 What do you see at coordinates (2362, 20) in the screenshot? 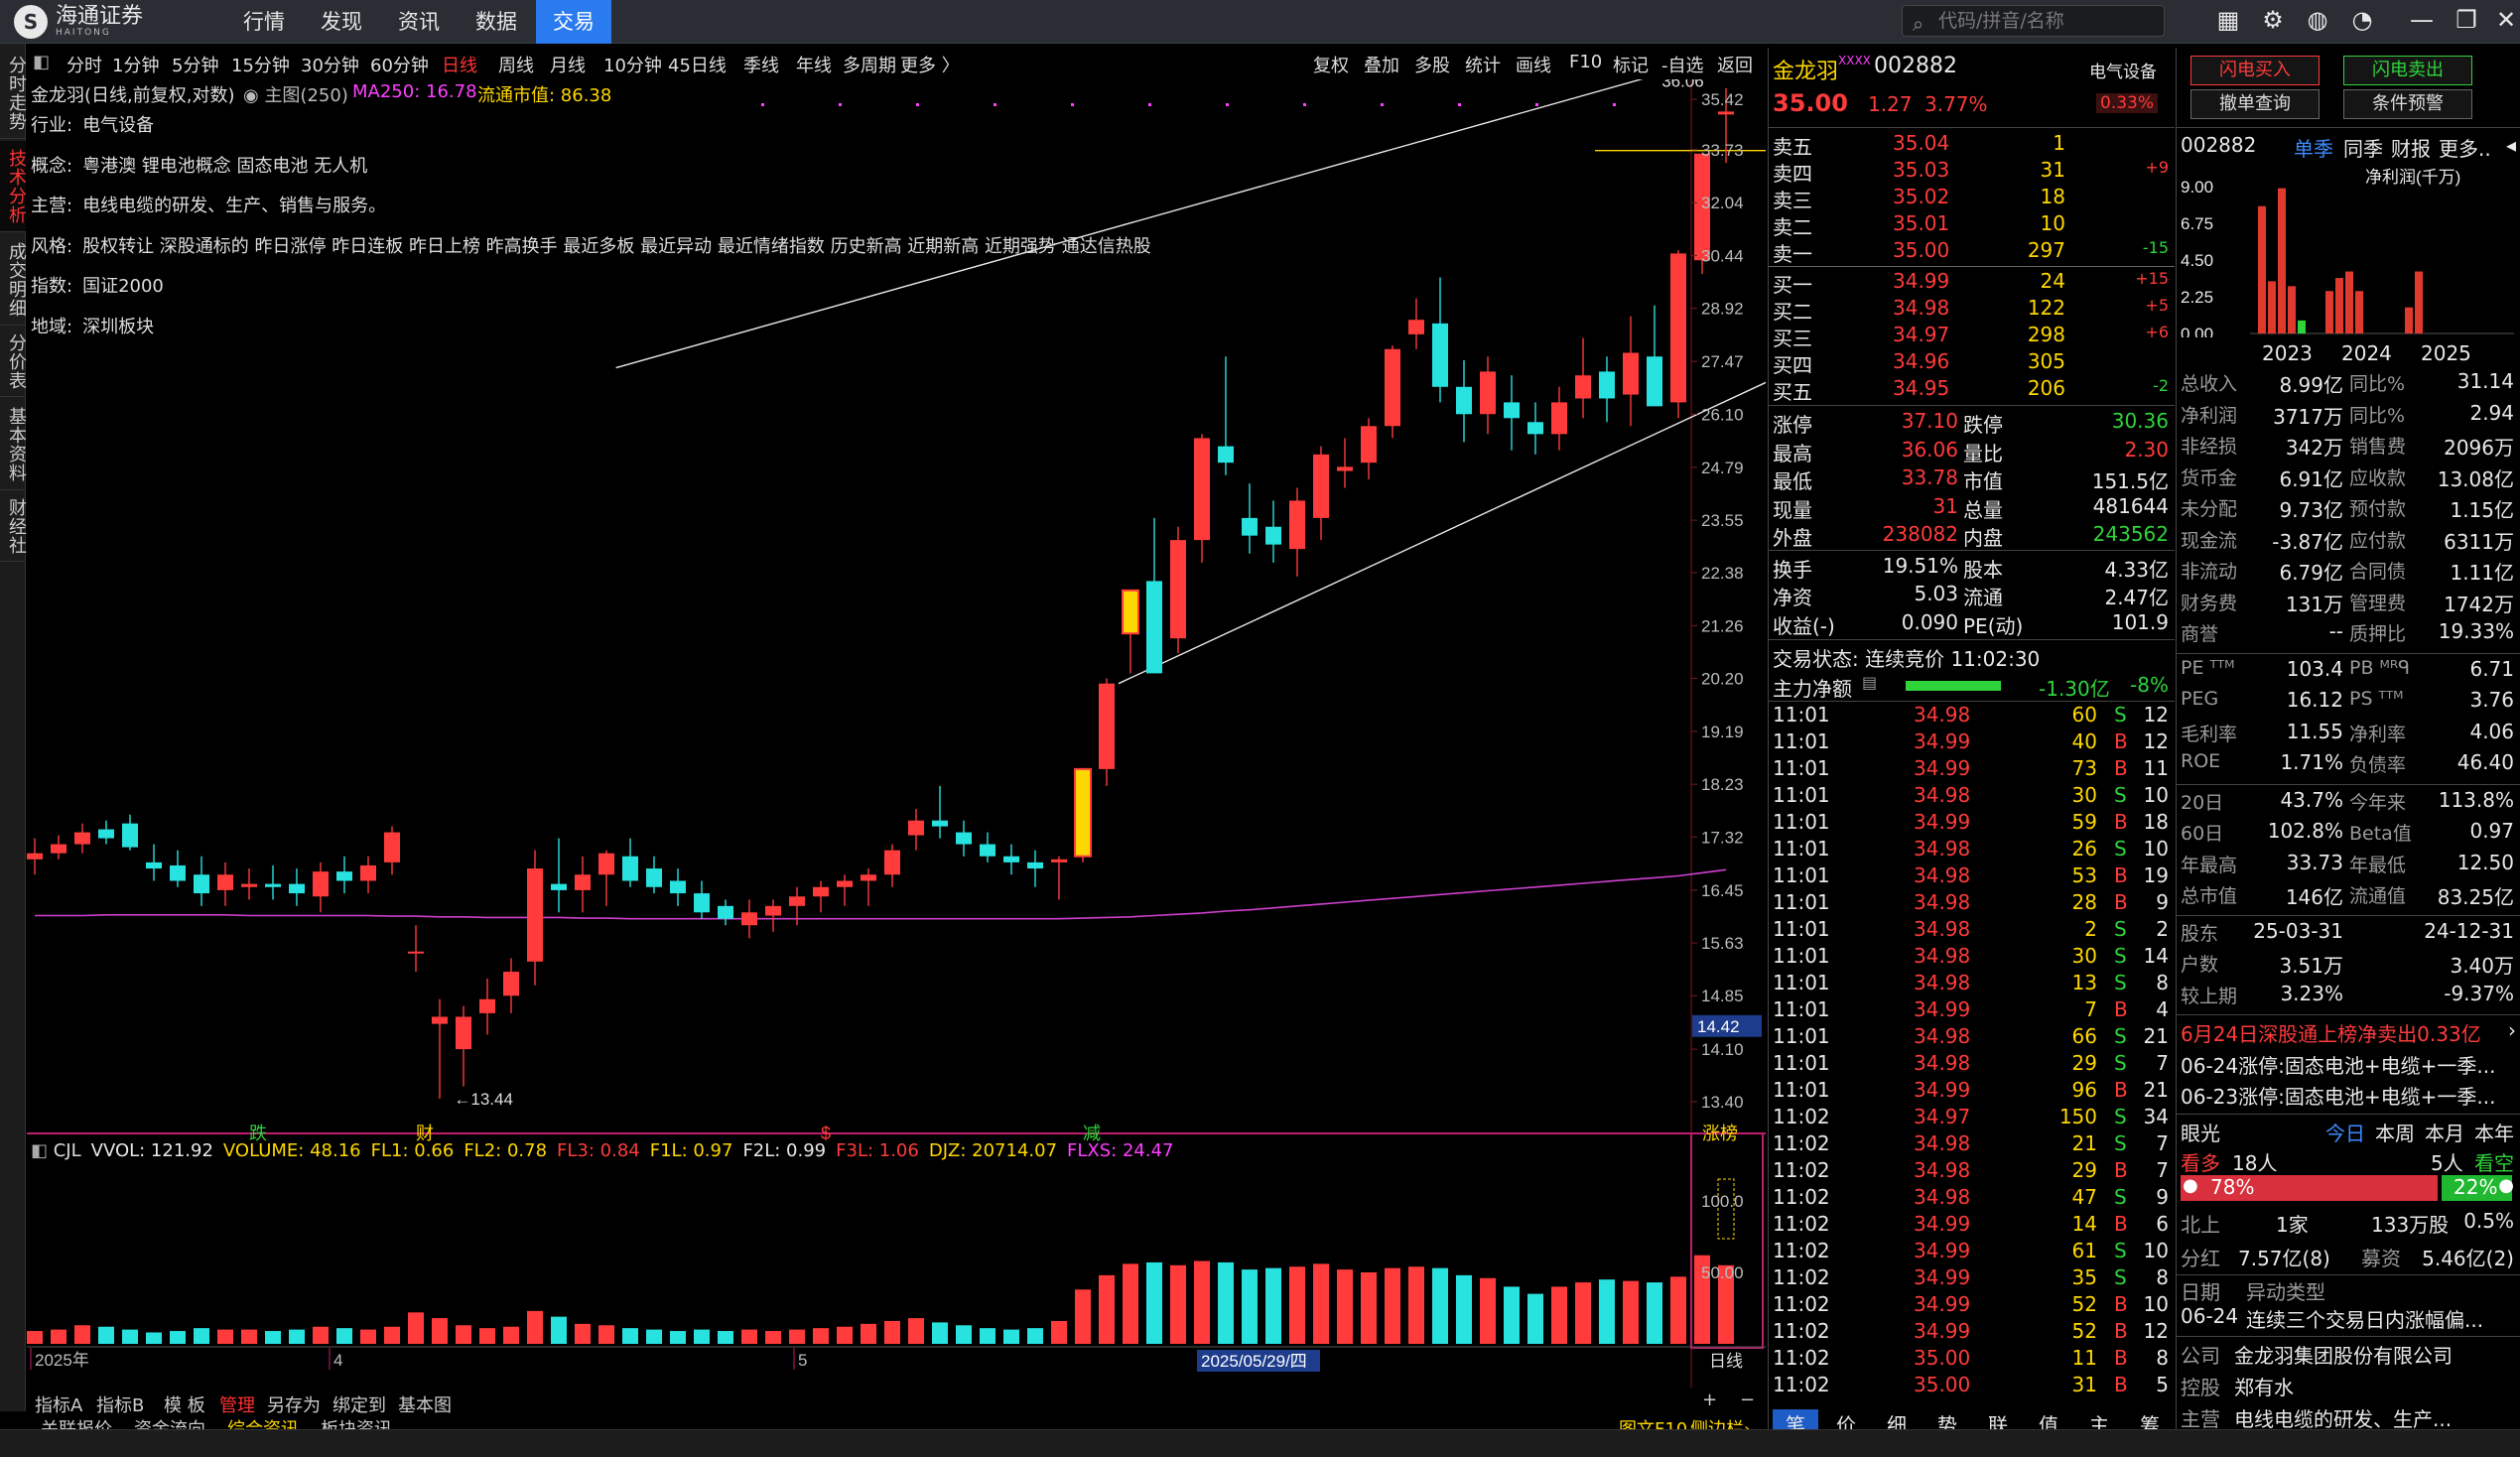
I see `chat-icon: ◔` at bounding box center [2362, 20].